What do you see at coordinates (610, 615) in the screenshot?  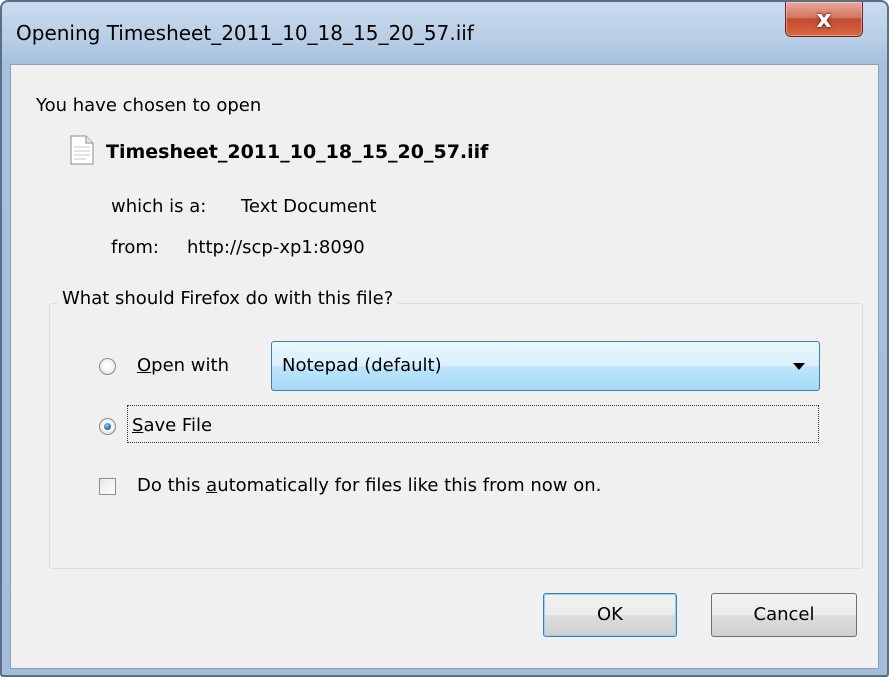 I see `ok-button: OK` at bounding box center [610, 615].